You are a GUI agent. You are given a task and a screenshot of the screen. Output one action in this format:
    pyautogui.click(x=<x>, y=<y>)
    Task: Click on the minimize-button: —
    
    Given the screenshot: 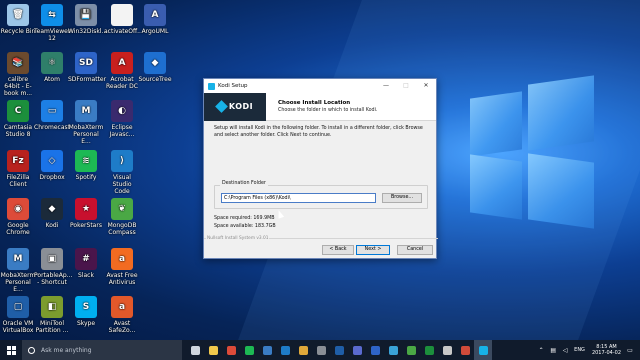 What is the action you would take?
    pyautogui.click(x=386, y=86)
    